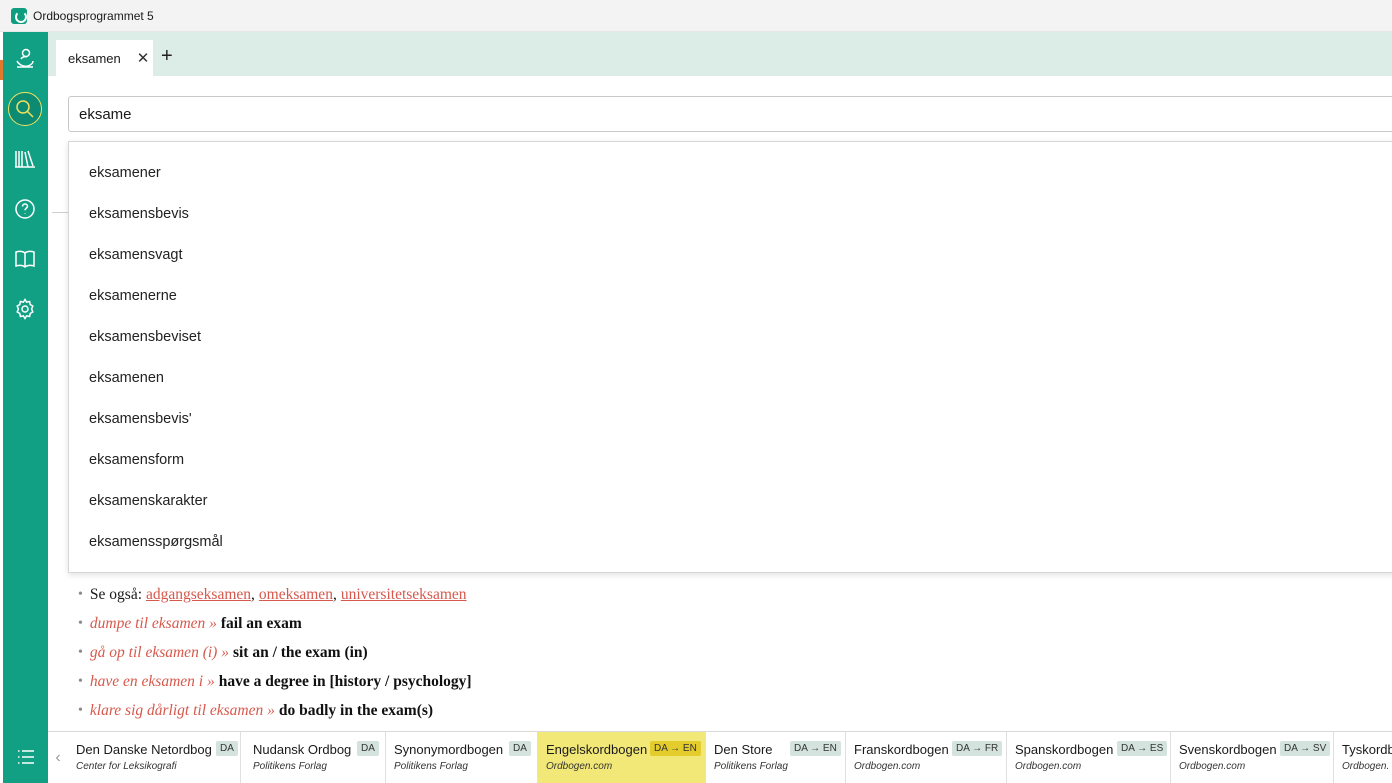 The height and width of the screenshot is (783, 1392). Describe the element at coordinates (1366, 766) in the screenshot. I see `dict-publisher: Ordbogen.` at that location.